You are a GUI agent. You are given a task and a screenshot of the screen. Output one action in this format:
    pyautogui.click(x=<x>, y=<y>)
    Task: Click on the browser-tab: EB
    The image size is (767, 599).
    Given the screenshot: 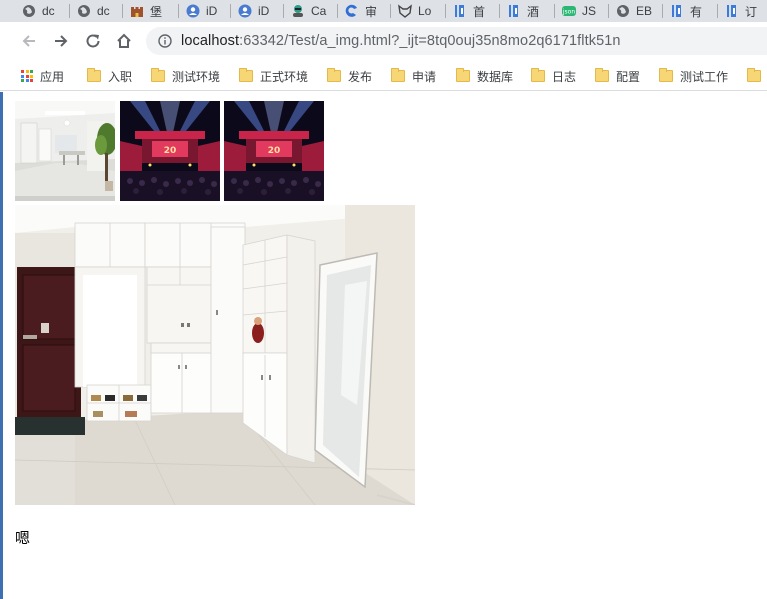 What is the action you would take?
    pyautogui.click(x=630, y=11)
    